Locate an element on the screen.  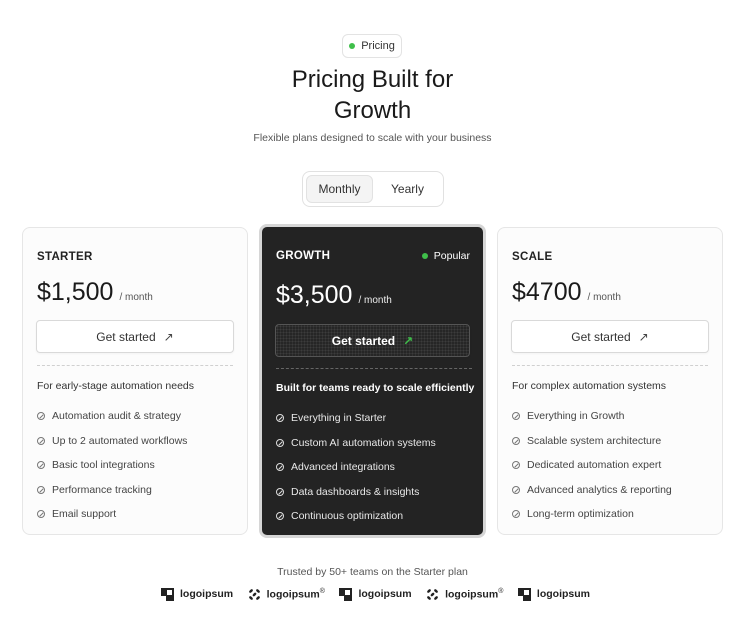
pricing-badge: Pricing is located at coordinates (372, 46).